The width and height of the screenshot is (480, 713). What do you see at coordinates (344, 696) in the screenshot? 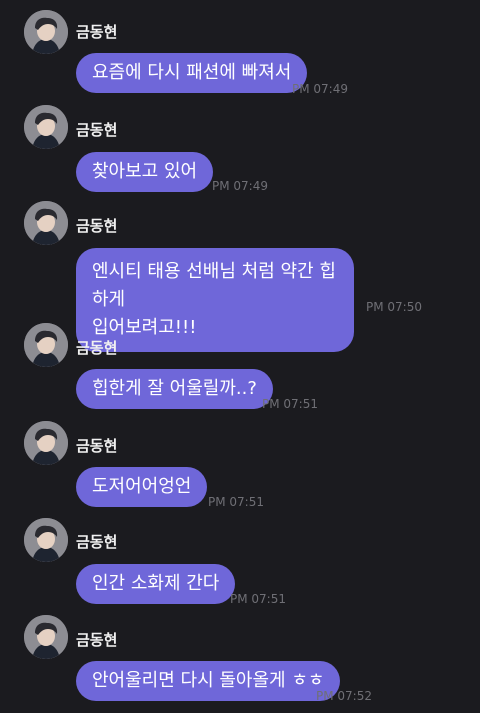
I see `message-time: PM 07:52` at bounding box center [344, 696].